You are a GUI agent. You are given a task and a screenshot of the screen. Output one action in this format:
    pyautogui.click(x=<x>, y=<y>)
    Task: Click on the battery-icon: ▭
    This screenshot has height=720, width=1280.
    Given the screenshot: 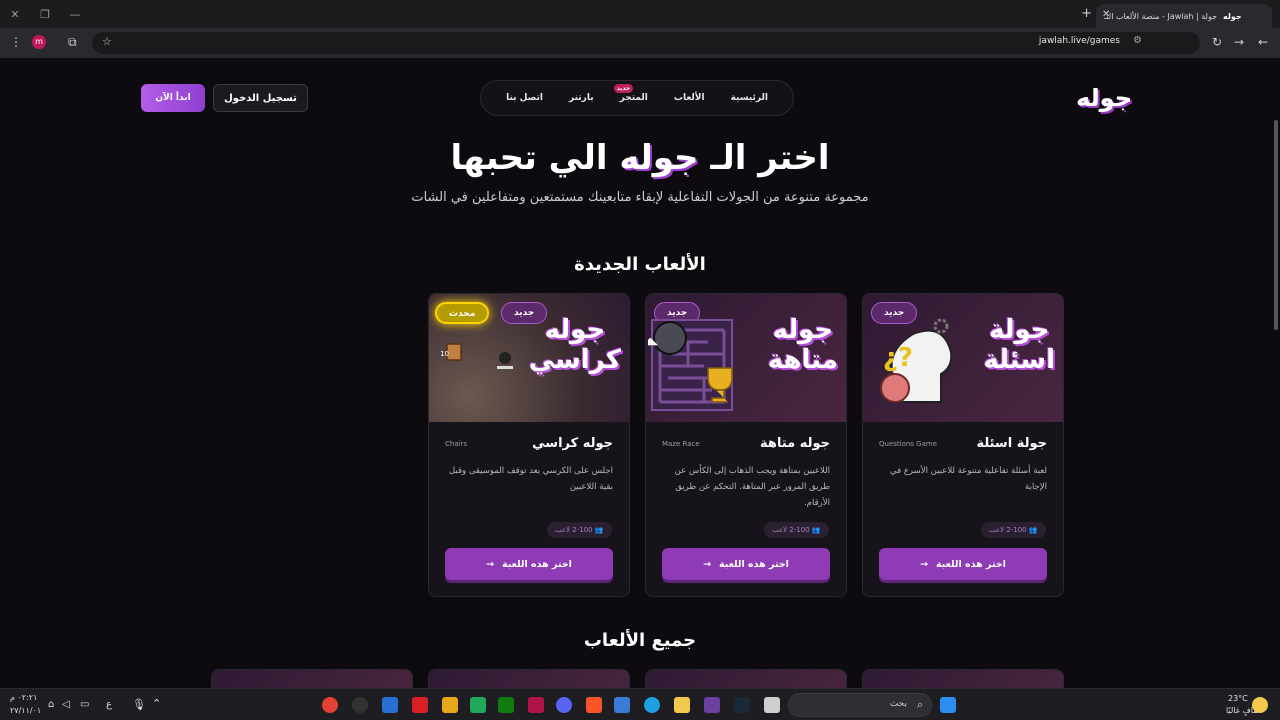 What is the action you would take?
    pyautogui.click(x=84, y=704)
    